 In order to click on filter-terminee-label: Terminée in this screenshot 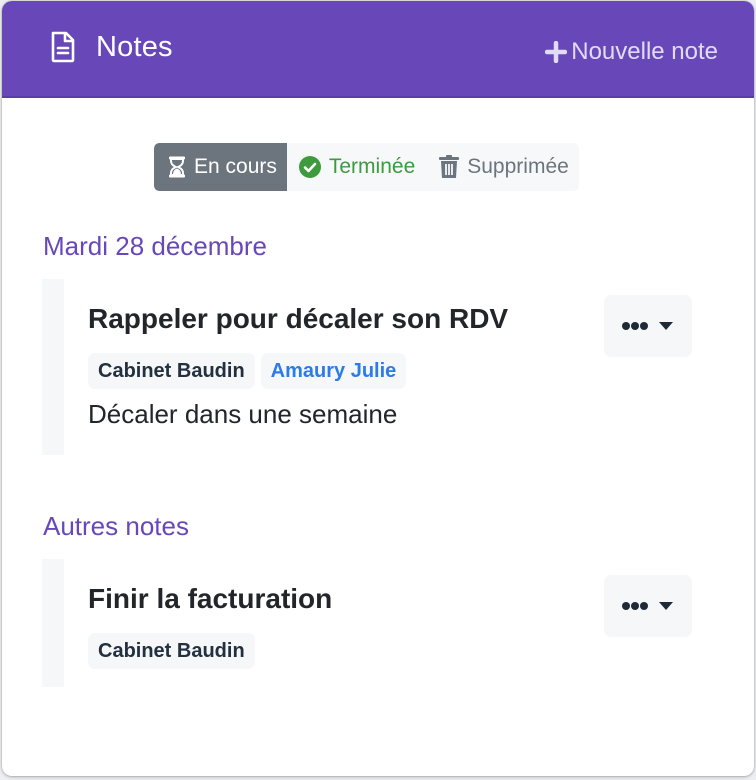, I will do `click(372, 166)`.